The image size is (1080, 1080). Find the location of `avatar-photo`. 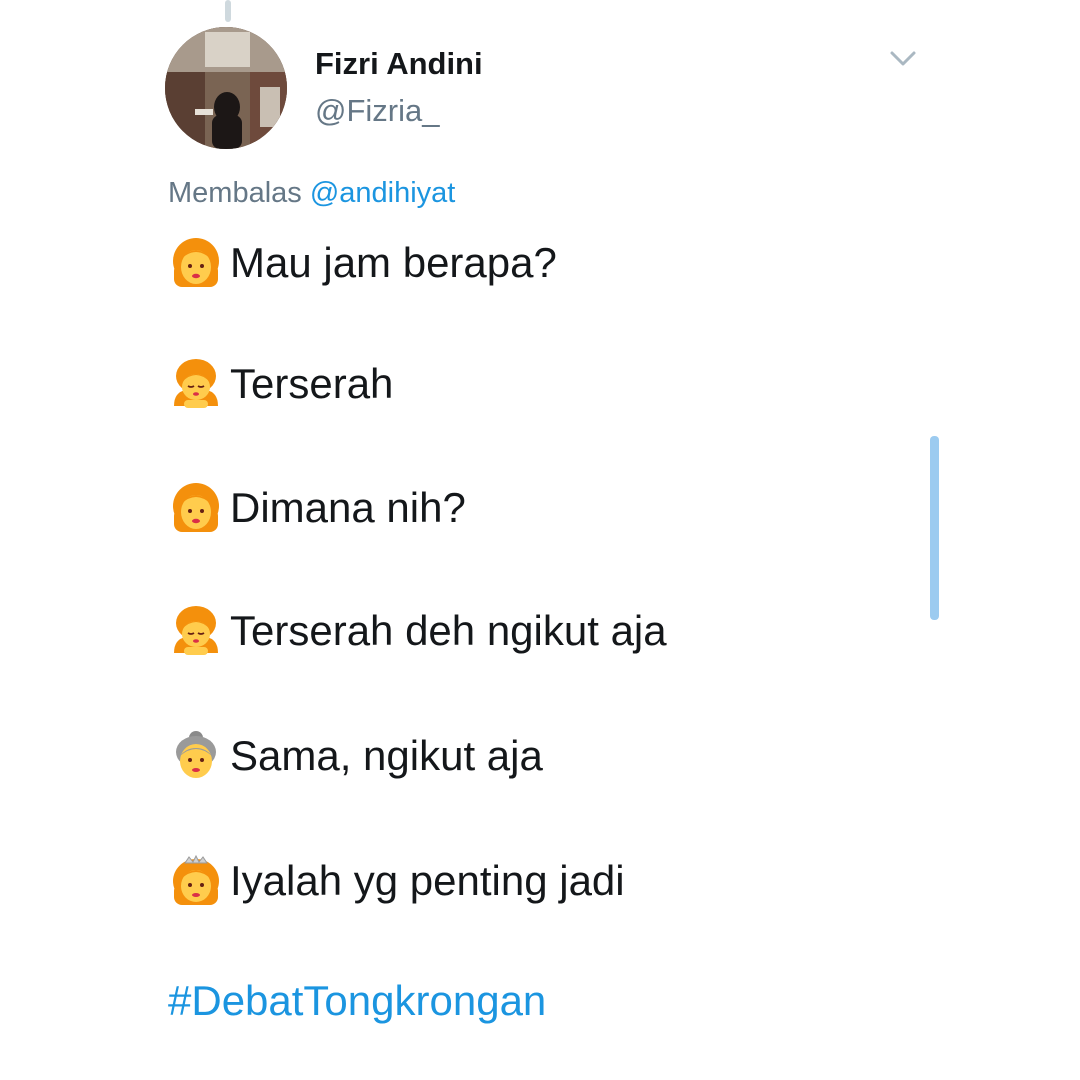

avatar-photo is located at coordinates (226, 88).